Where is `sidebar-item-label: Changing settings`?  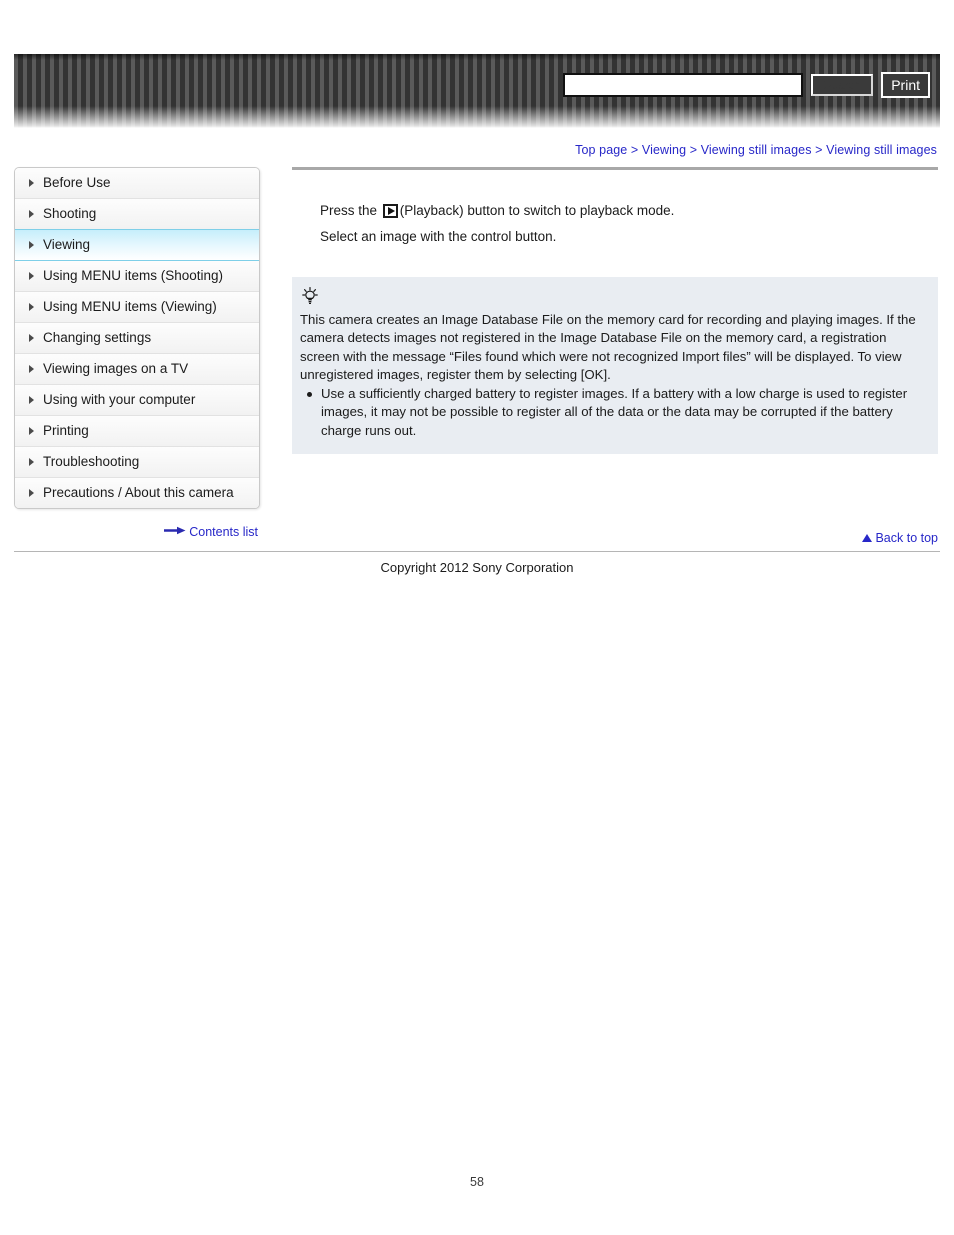 sidebar-item-label: Changing settings is located at coordinates (97, 337).